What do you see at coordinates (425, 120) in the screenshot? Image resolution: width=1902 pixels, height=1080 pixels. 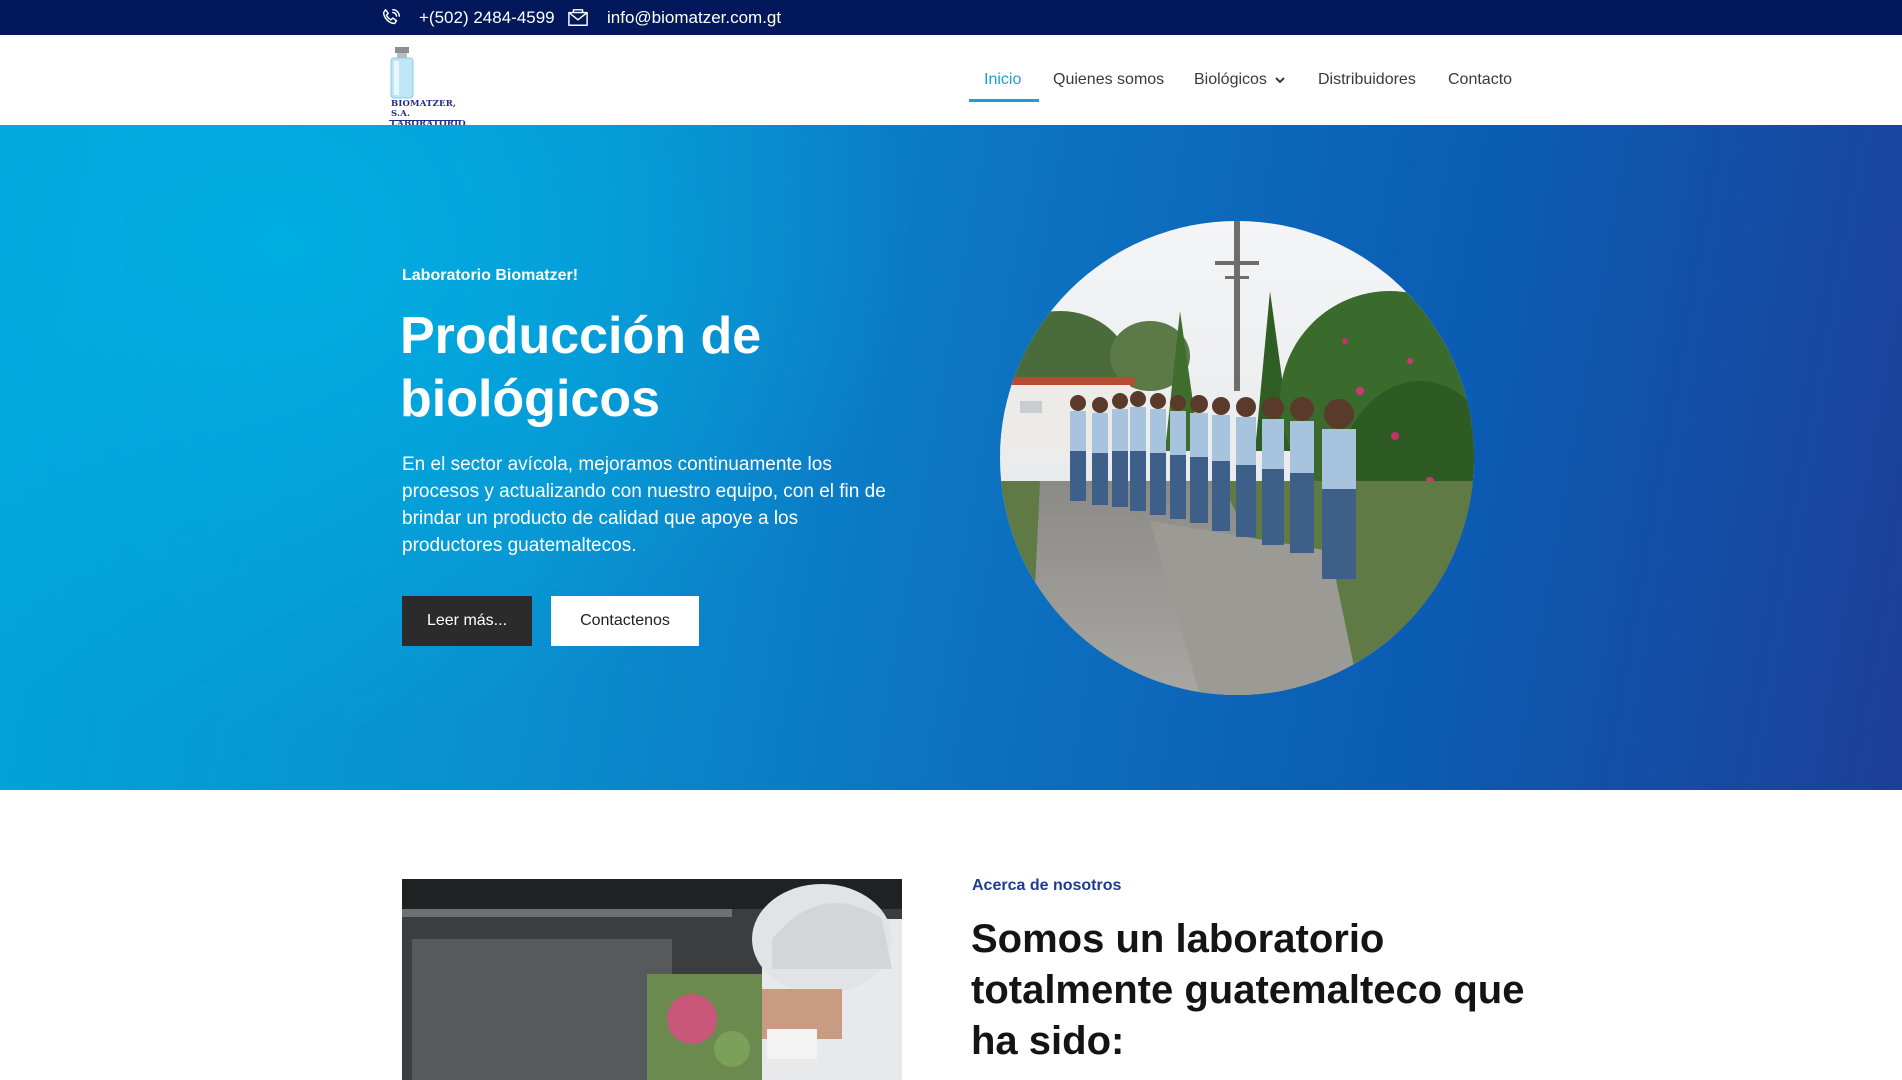 I see `logo-underline` at bounding box center [425, 120].